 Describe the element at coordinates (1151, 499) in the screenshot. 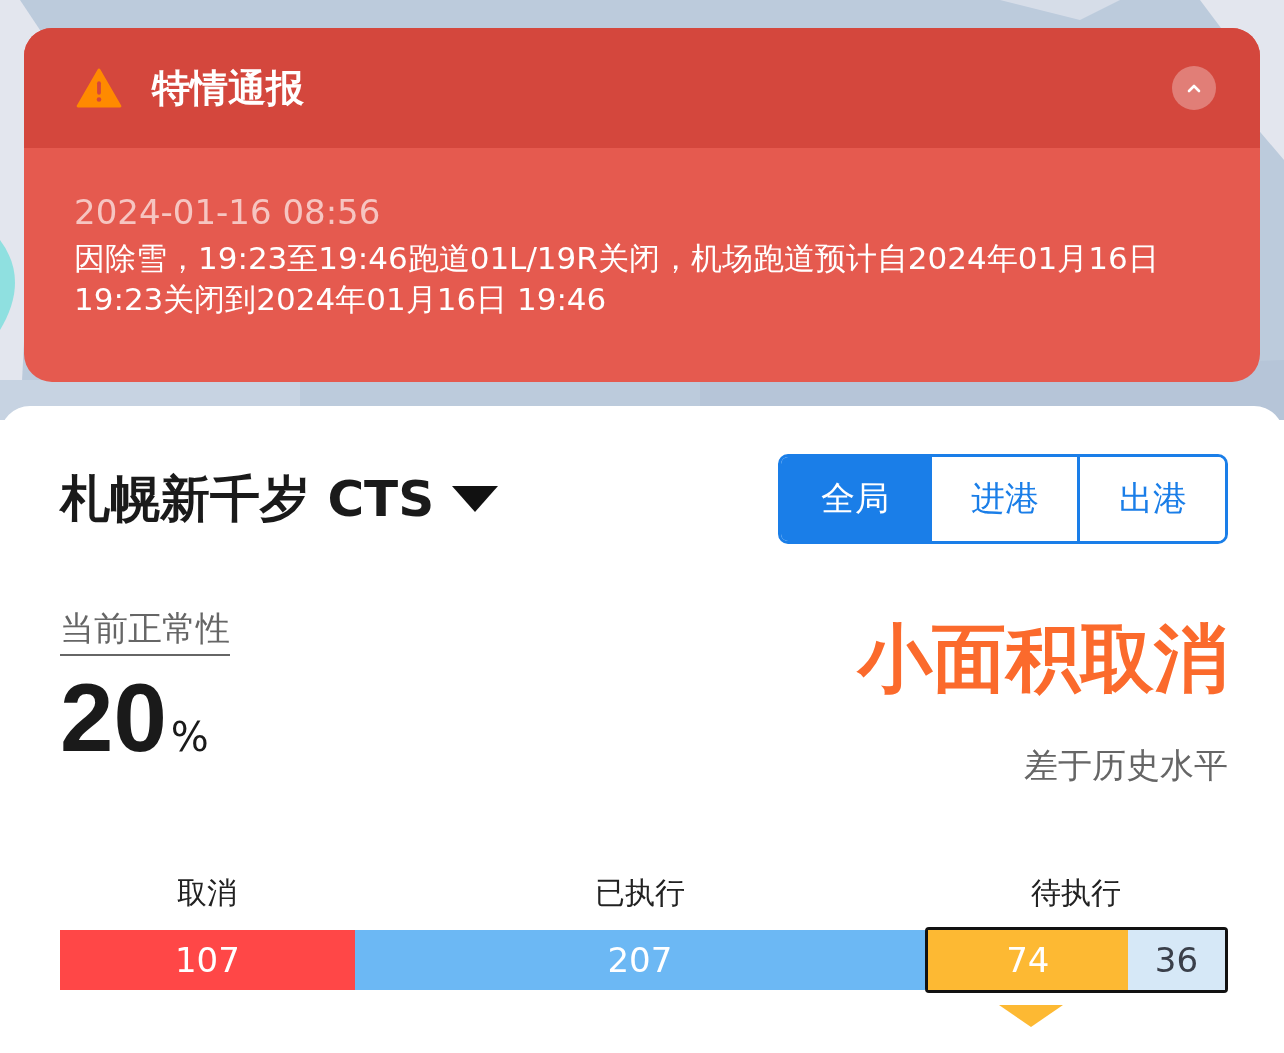

I see `tab: 出港` at that location.